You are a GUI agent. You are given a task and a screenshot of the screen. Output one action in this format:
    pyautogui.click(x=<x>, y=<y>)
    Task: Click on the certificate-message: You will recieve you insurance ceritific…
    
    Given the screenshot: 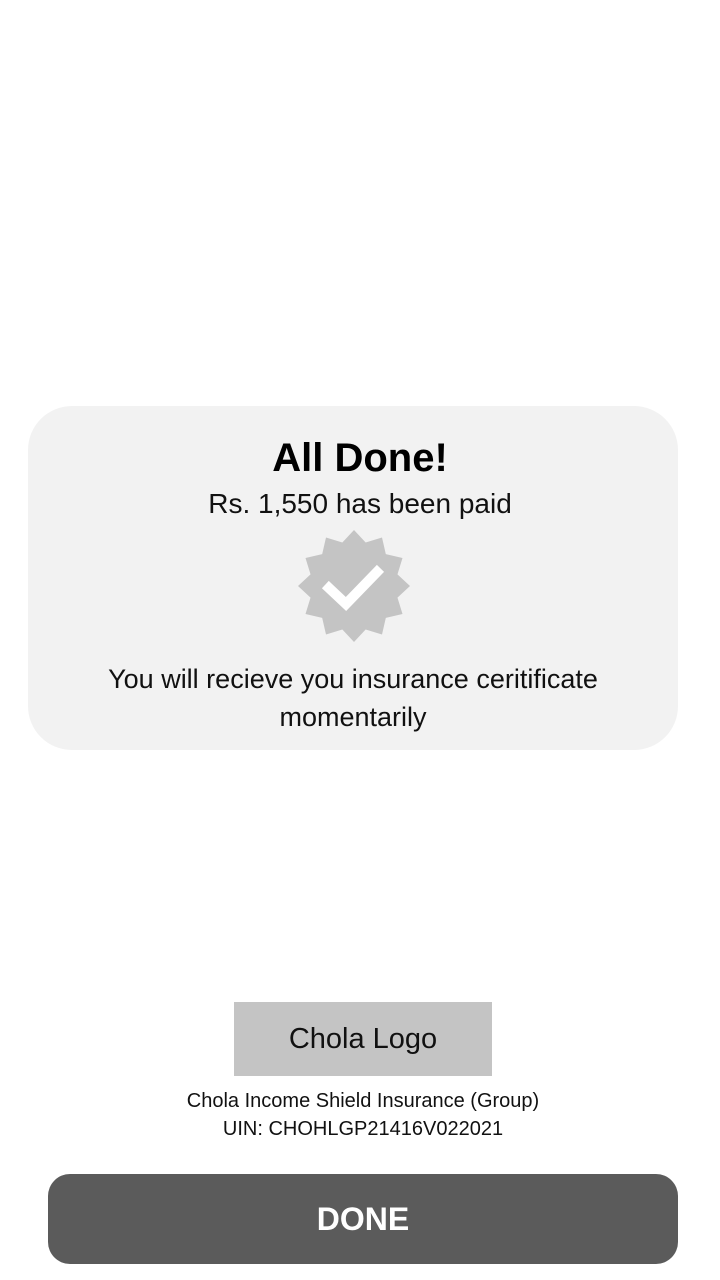 What is the action you would take?
    pyautogui.click(x=353, y=698)
    